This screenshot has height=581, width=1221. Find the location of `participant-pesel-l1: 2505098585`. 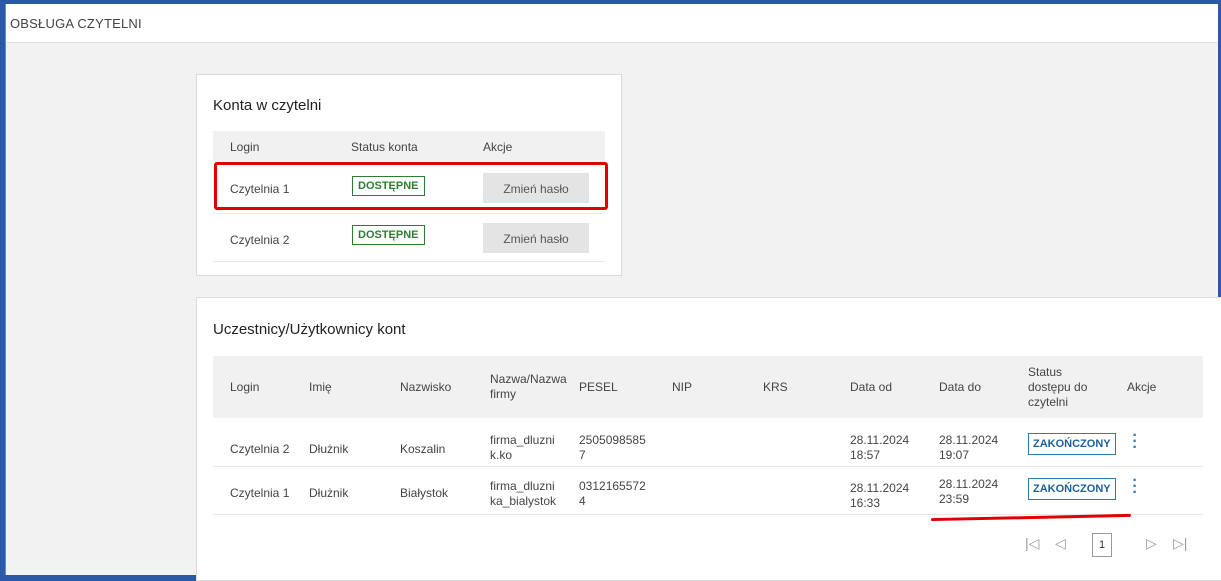

participant-pesel-l1: 2505098585 is located at coordinates (612, 440).